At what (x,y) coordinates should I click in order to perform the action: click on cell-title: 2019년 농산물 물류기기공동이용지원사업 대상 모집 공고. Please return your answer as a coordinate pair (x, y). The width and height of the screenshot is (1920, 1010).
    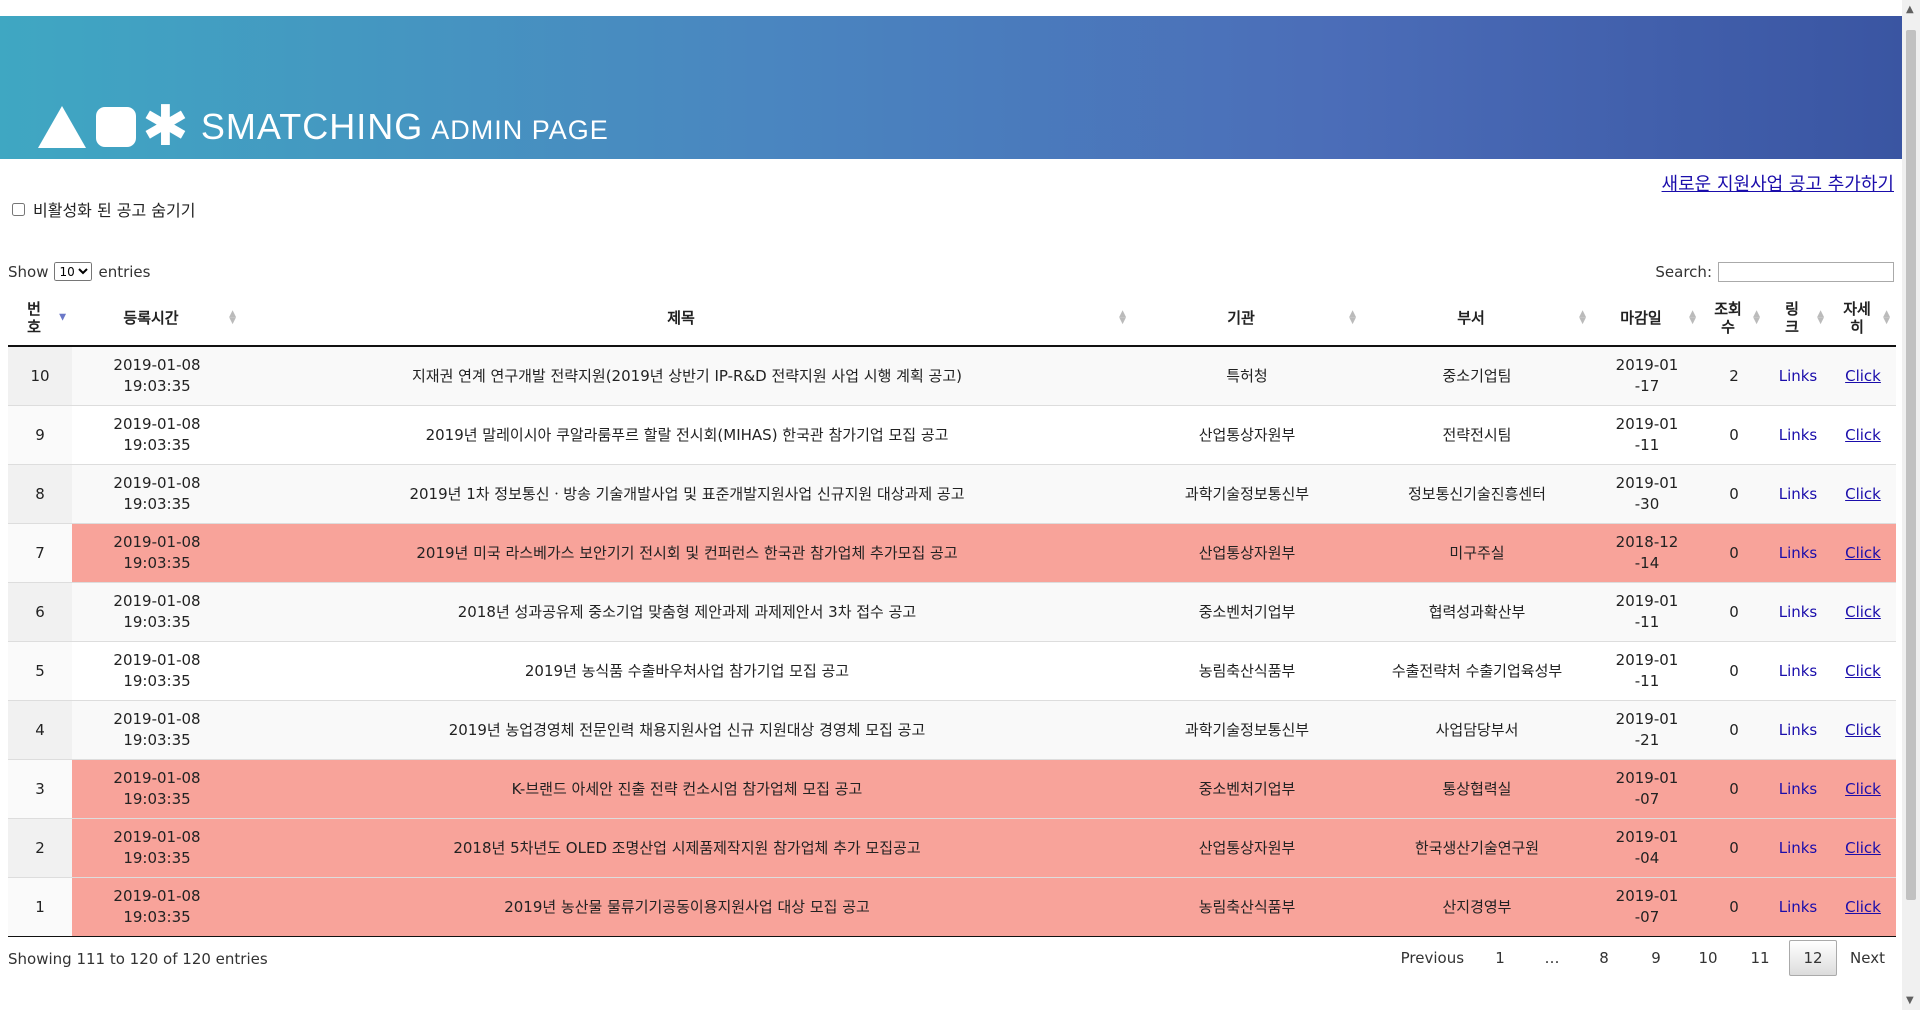
    Looking at the image, I should click on (687, 906).